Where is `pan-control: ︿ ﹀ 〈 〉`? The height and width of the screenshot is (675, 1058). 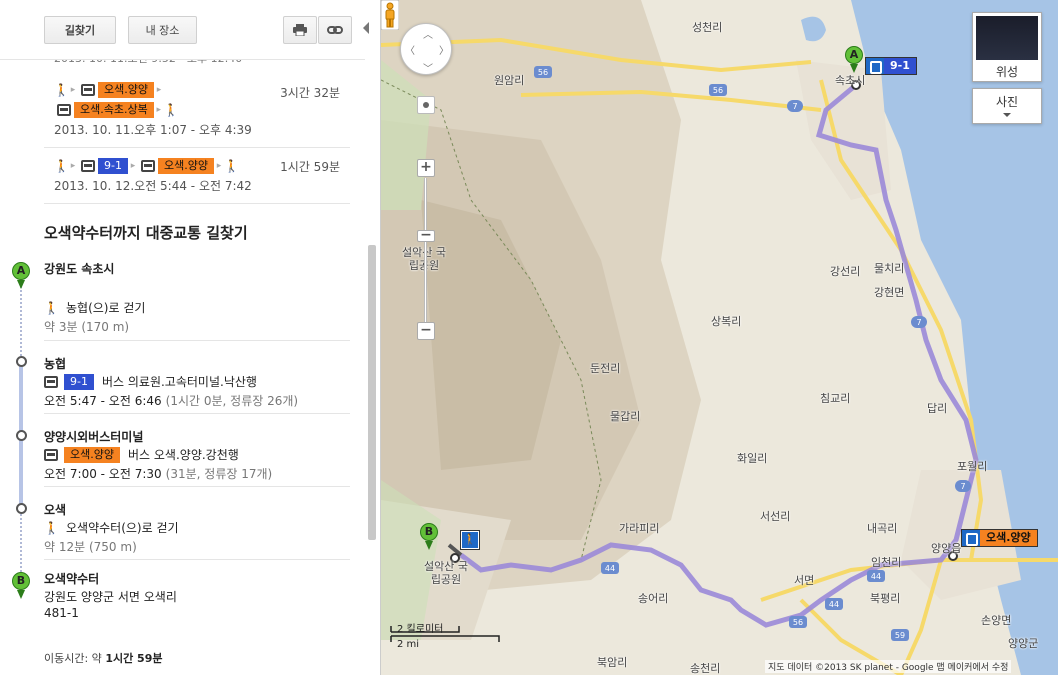 pan-control: ︿ ﹀ 〈 〉 is located at coordinates (426, 49).